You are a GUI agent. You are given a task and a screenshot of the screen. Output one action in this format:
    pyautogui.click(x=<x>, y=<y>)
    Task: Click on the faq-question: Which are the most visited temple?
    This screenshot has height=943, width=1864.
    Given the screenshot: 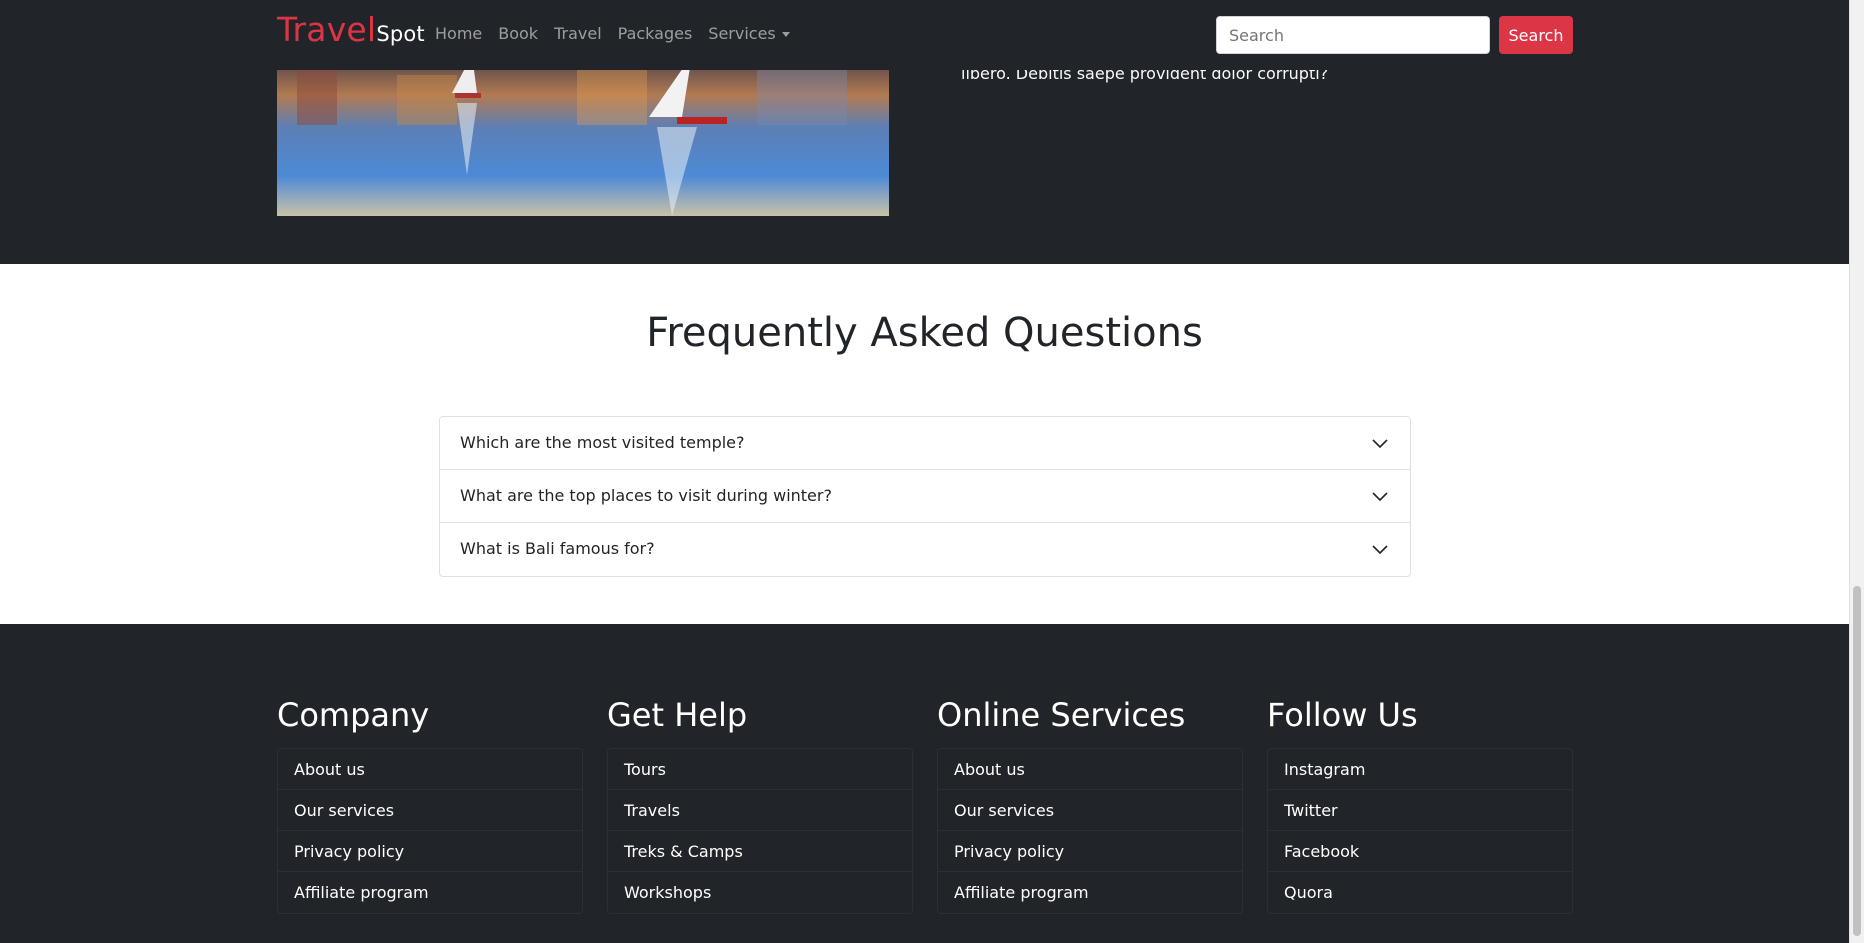 What is the action you would take?
    pyautogui.click(x=602, y=442)
    